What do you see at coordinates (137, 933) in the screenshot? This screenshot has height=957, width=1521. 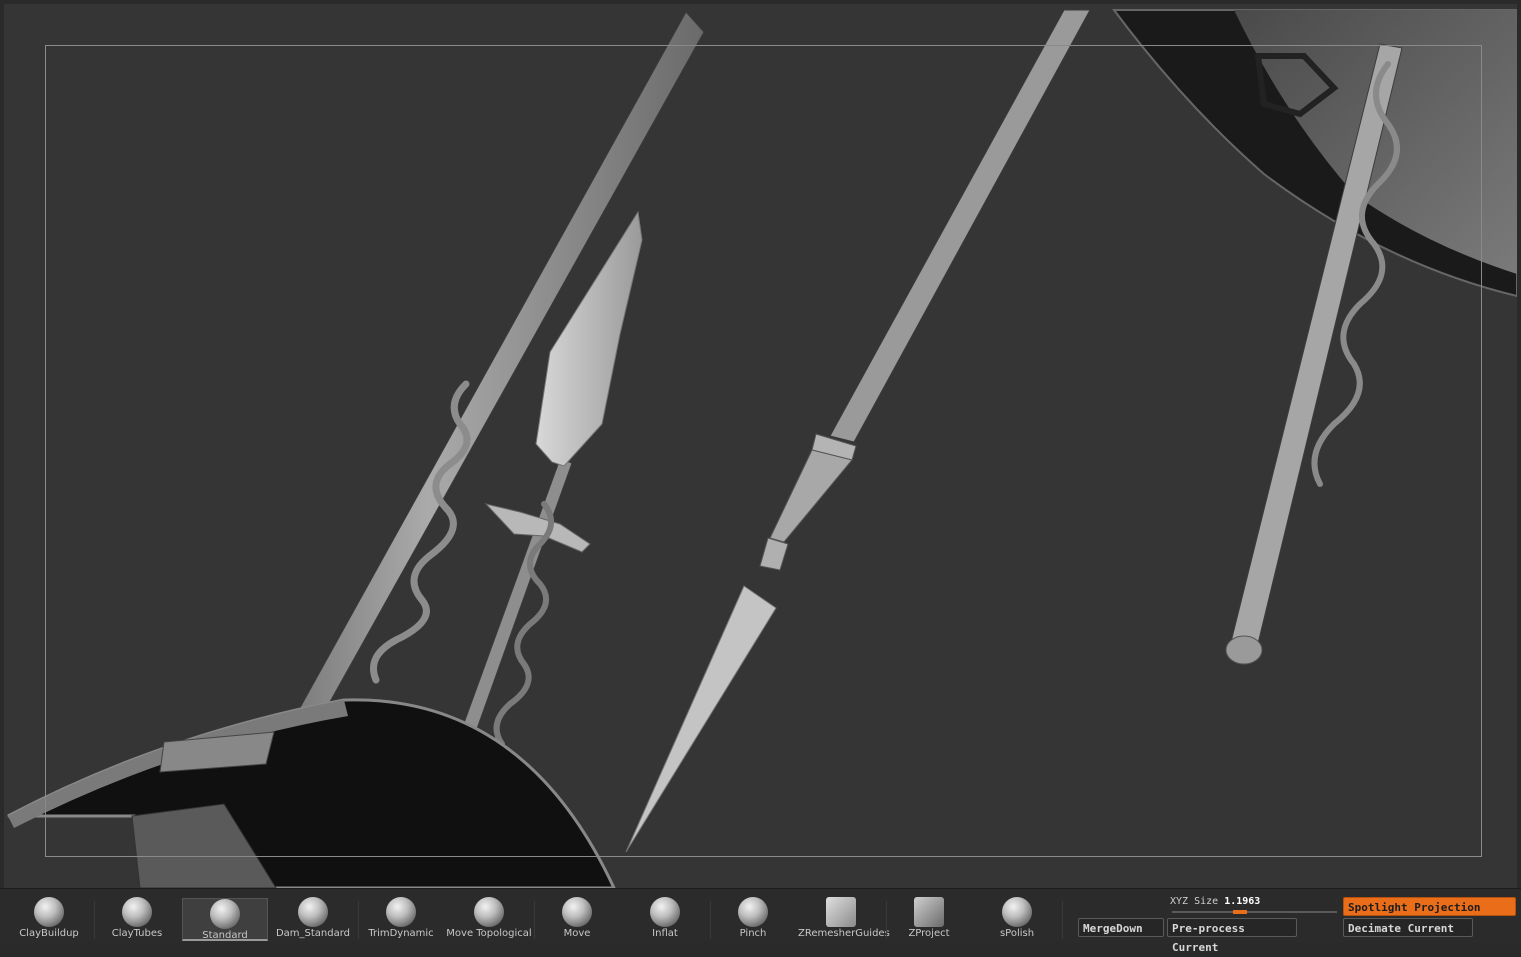 I see `brush-label: ClayTubes` at bounding box center [137, 933].